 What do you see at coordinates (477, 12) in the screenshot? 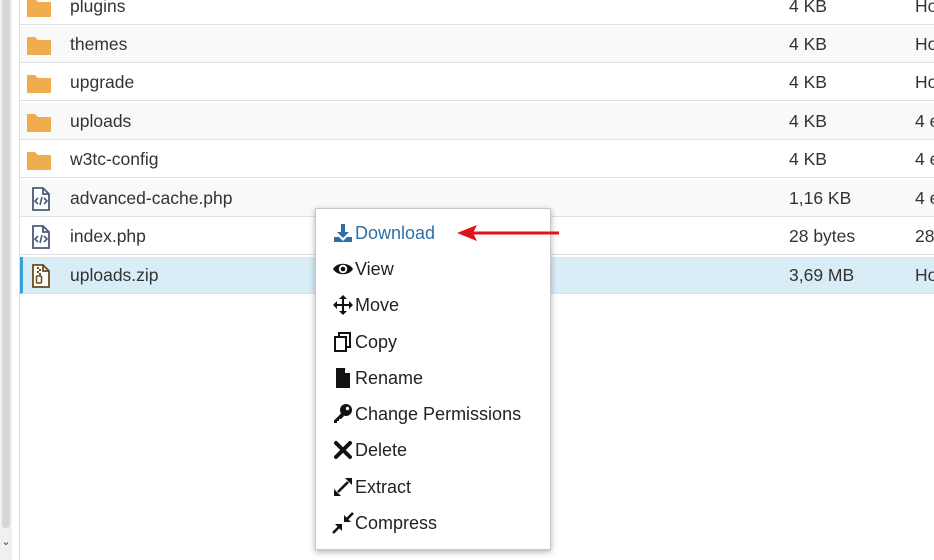
I see `file-row-plugins: plugins 4 KB Ho` at bounding box center [477, 12].